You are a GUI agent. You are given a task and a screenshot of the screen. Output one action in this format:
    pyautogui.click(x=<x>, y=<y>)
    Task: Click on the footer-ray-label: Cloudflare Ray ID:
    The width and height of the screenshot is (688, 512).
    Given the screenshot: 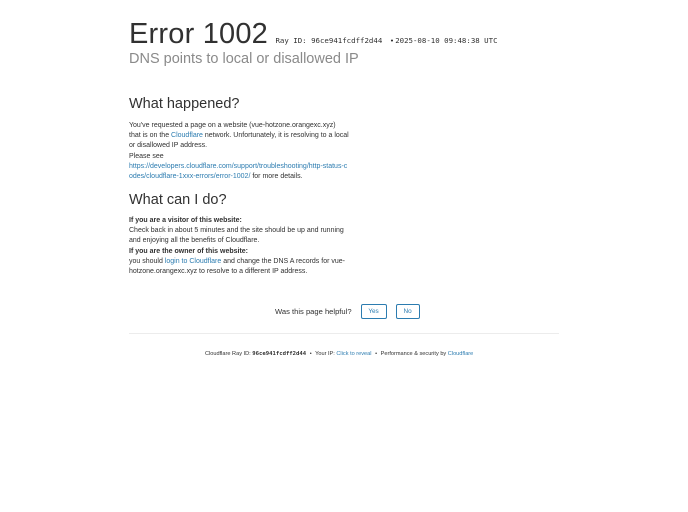 What is the action you would take?
    pyautogui.click(x=229, y=354)
    